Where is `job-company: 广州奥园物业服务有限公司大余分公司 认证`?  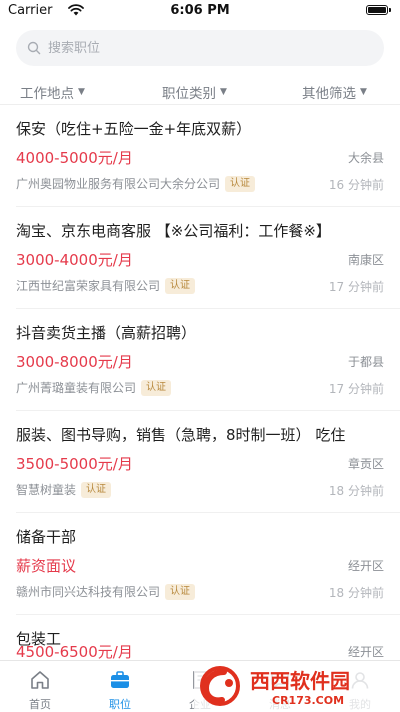
job-company: 广州奥园物业服务有限公司大余分公司 认证 is located at coordinates (136, 183).